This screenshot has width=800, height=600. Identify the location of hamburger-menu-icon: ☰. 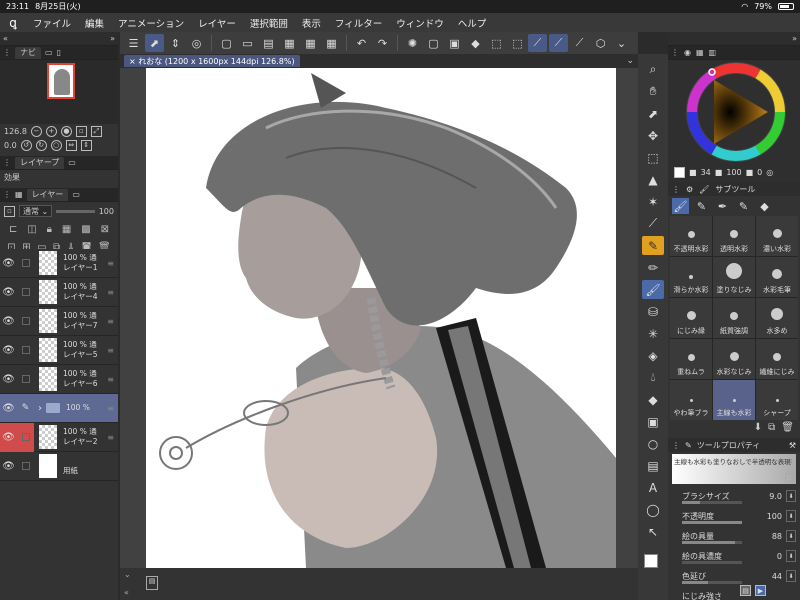
(133, 43).